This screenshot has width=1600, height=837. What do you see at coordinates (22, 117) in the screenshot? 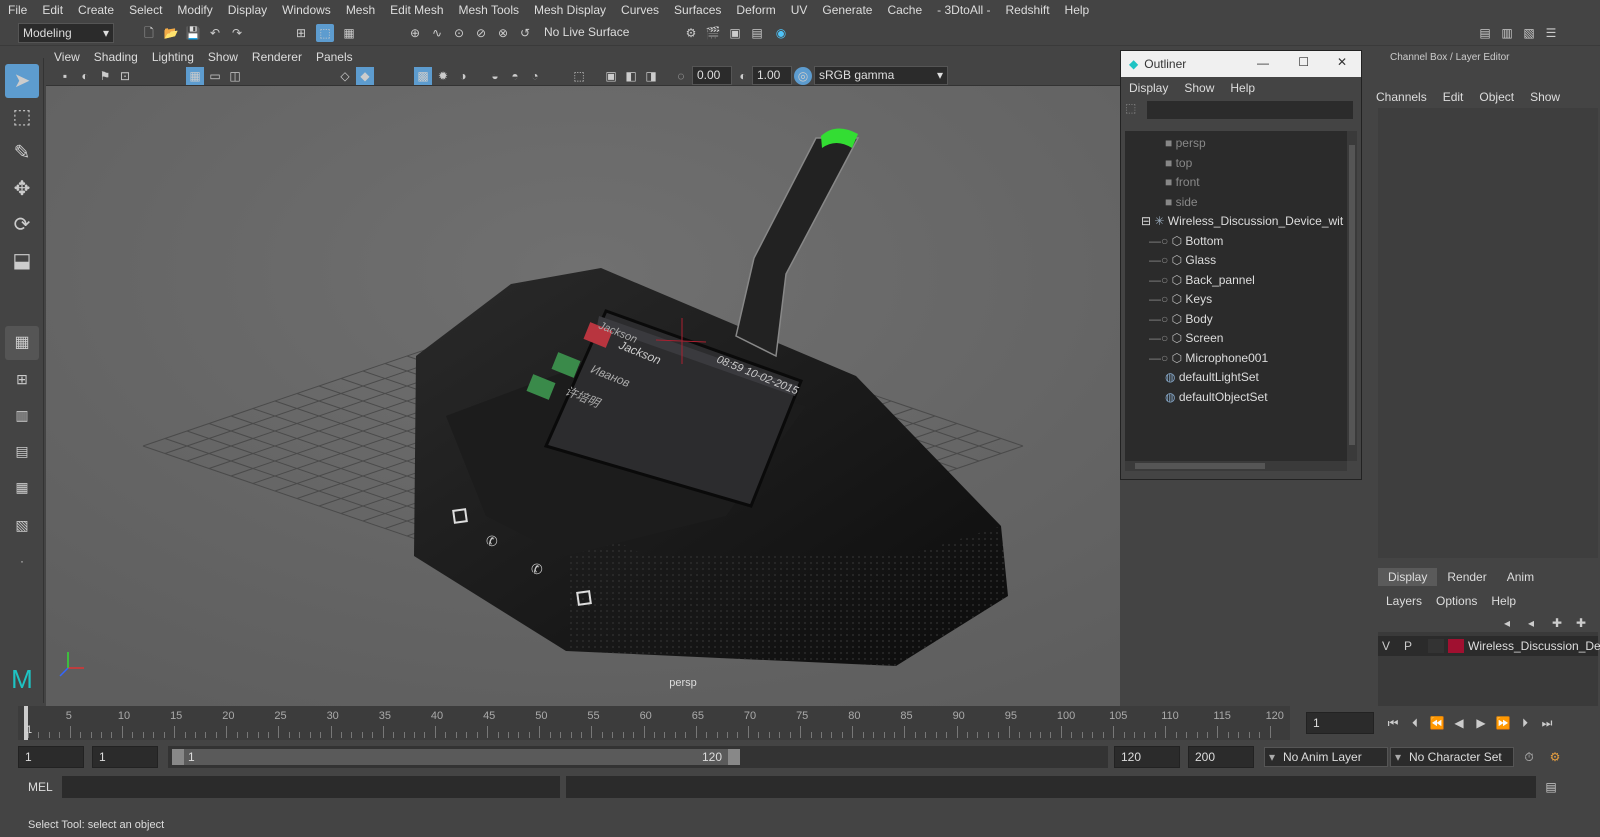
I see `lasso-tool-icon: ⬚` at bounding box center [22, 117].